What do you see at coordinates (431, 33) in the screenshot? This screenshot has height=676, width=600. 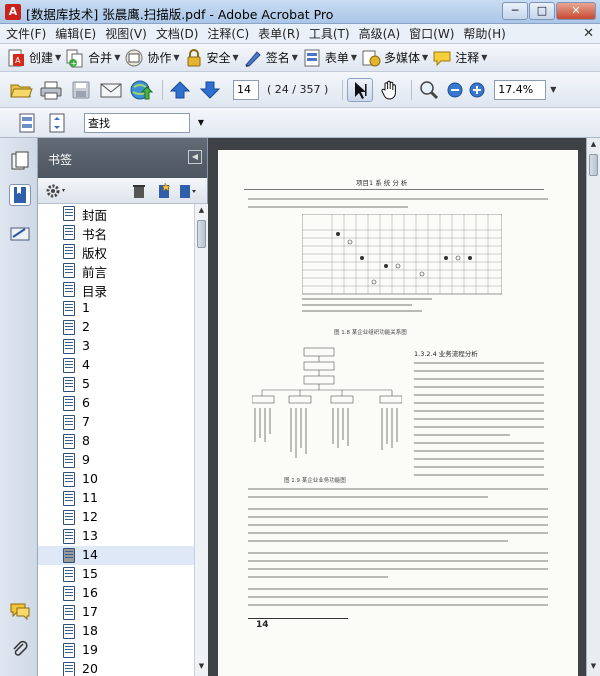 I see `menu-window: 窗口(W)` at bounding box center [431, 33].